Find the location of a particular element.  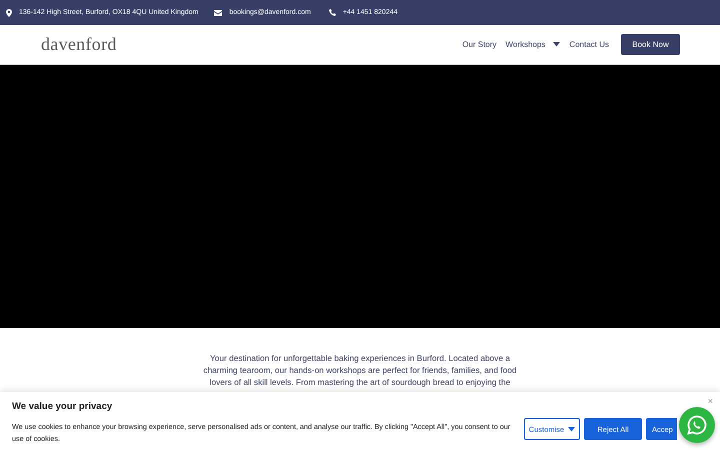

nav-link: Workshops is located at coordinates (533, 44).